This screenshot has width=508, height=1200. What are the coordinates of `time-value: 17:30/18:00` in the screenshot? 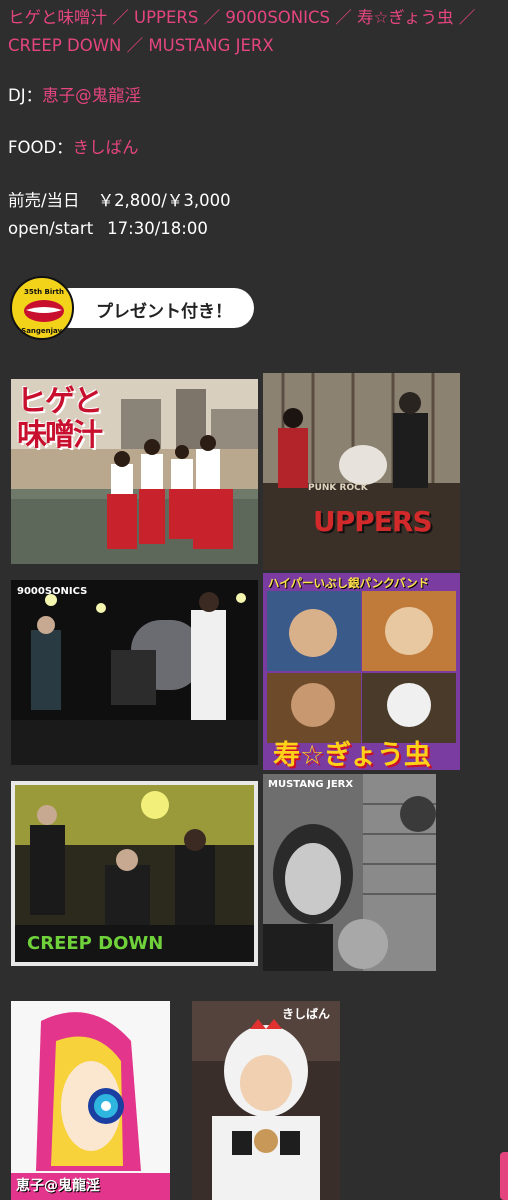 It's located at (157, 228).